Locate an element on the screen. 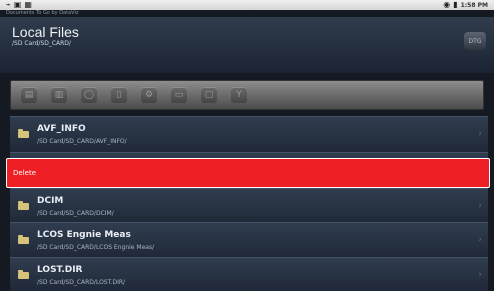 The image size is (494, 291). delete-icon: ▯ is located at coordinates (119, 95).